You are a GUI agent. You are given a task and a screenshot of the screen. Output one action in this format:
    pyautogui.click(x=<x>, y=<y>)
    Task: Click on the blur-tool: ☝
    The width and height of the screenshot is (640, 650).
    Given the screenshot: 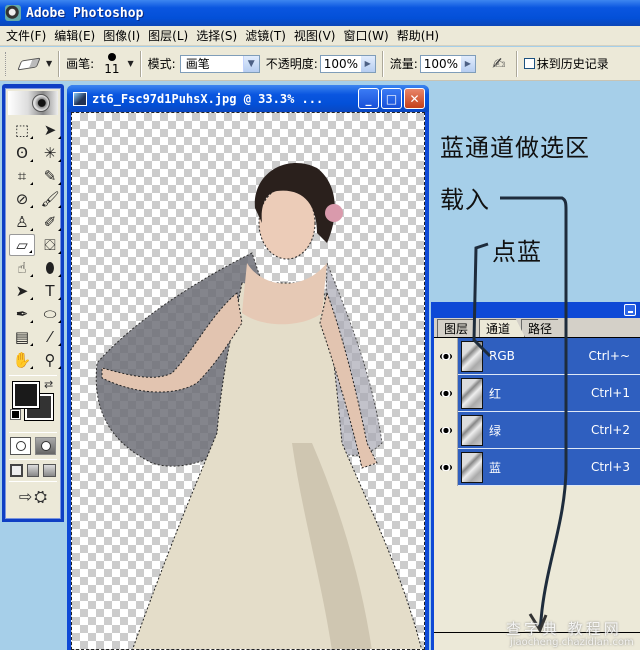 What is the action you would take?
    pyautogui.click(x=22, y=268)
    